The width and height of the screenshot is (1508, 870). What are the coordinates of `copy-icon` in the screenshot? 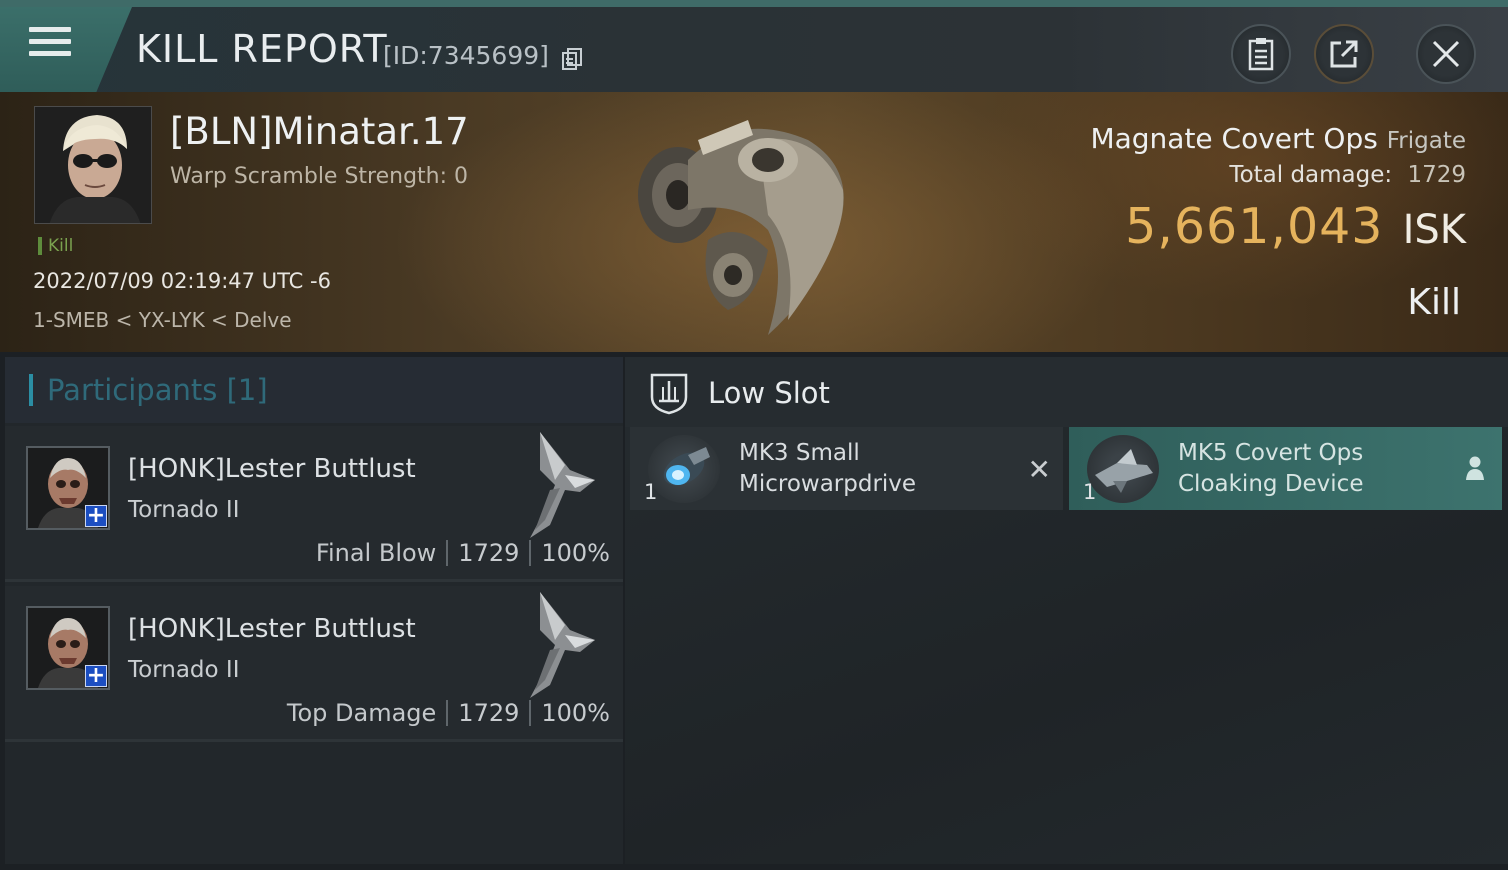 It's located at (572, 59).